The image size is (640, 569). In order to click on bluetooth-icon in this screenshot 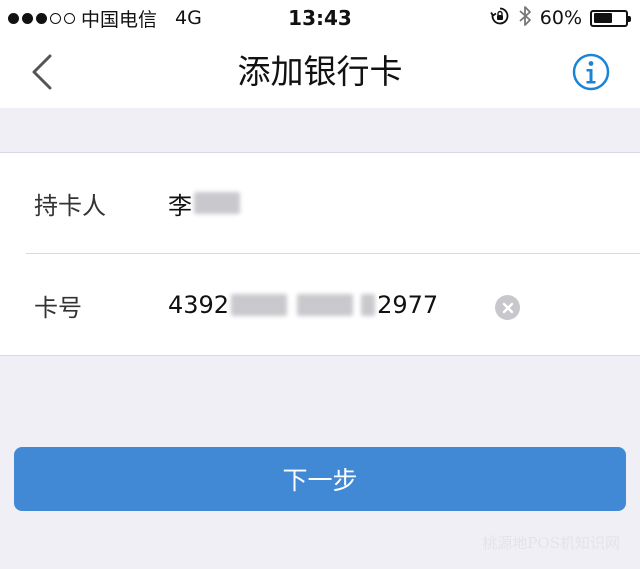, I will do `click(525, 18)`.